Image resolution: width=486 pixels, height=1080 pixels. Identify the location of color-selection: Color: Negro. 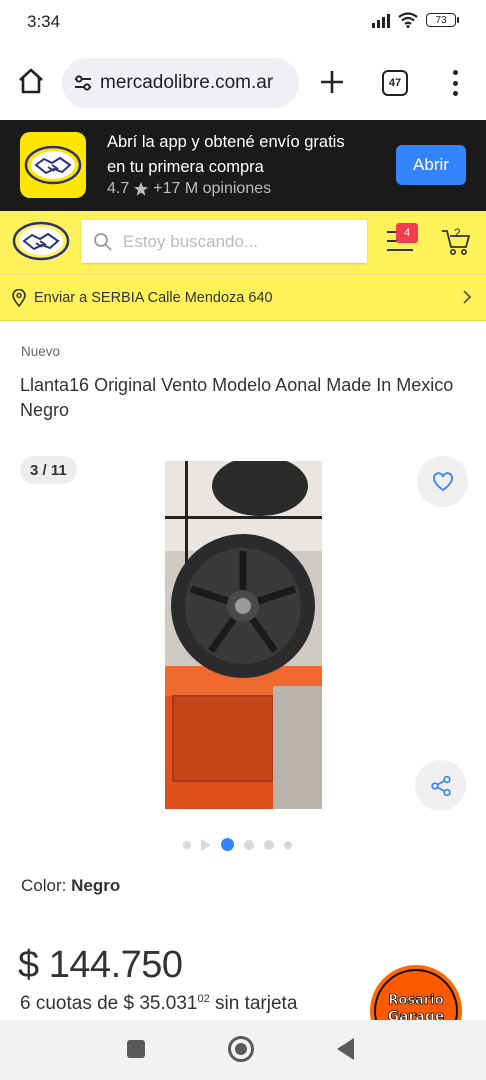
(70, 886).